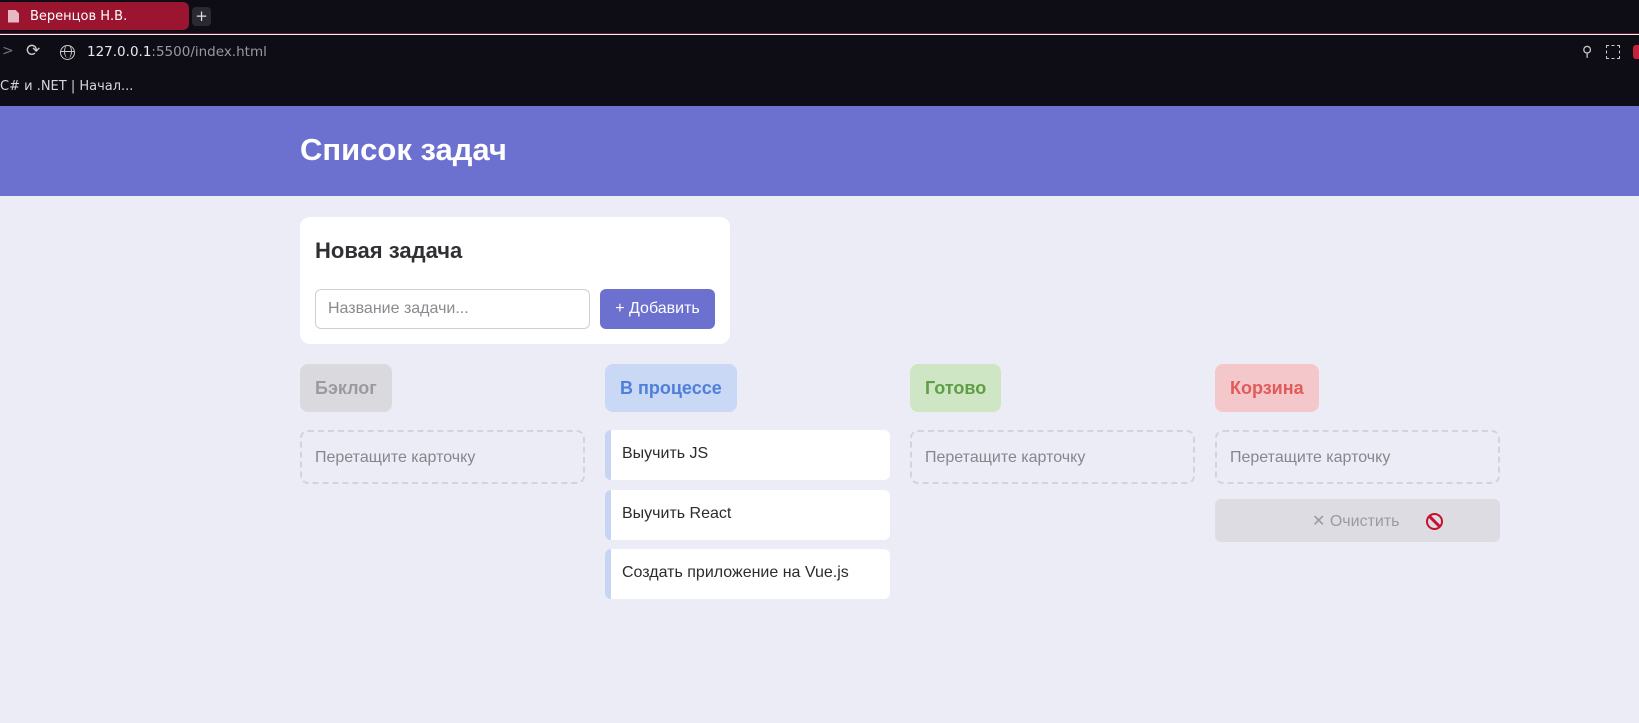 This screenshot has height=723, width=1639. Describe the element at coordinates (1613, 52) in the screenshot. I see `screenshot-icon` at that location.